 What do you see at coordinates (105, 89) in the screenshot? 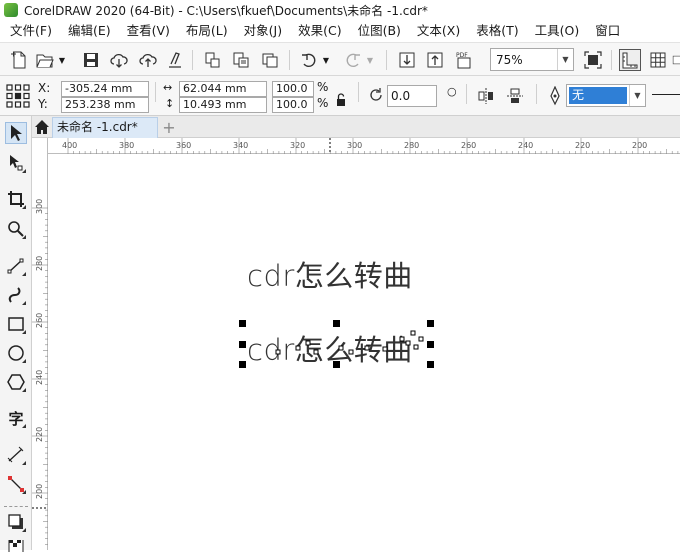
I see `x-position-field: -305.24 mm` at bounding box center [105, 89].